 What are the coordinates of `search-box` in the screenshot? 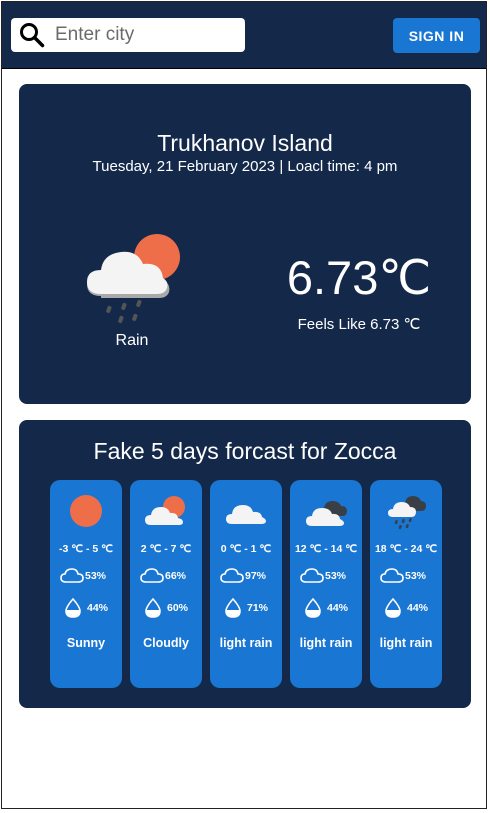 It's located at (128, 35).